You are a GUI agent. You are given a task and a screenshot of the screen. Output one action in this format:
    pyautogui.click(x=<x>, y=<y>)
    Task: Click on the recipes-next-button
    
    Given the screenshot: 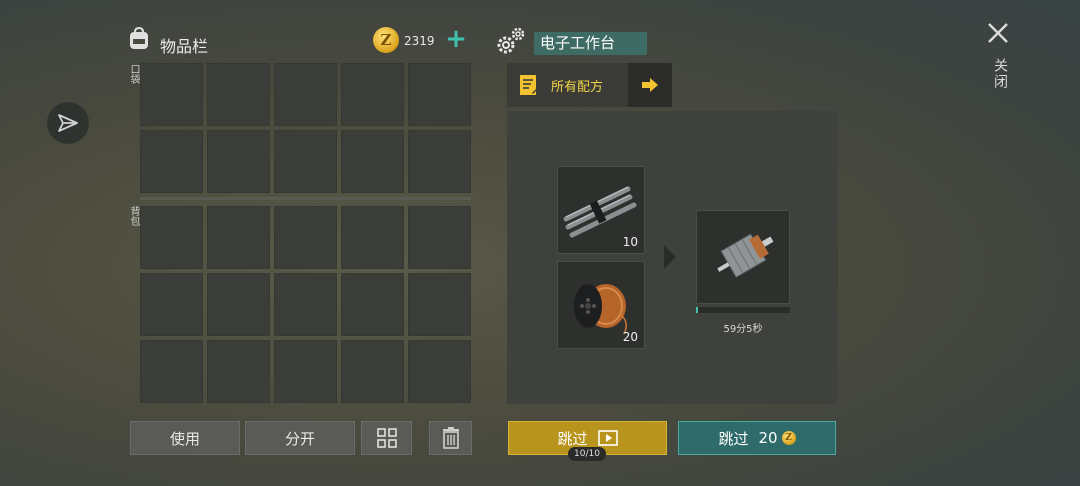 What is the action you would take?
    pyautogui.click(x=650, y=85)
    